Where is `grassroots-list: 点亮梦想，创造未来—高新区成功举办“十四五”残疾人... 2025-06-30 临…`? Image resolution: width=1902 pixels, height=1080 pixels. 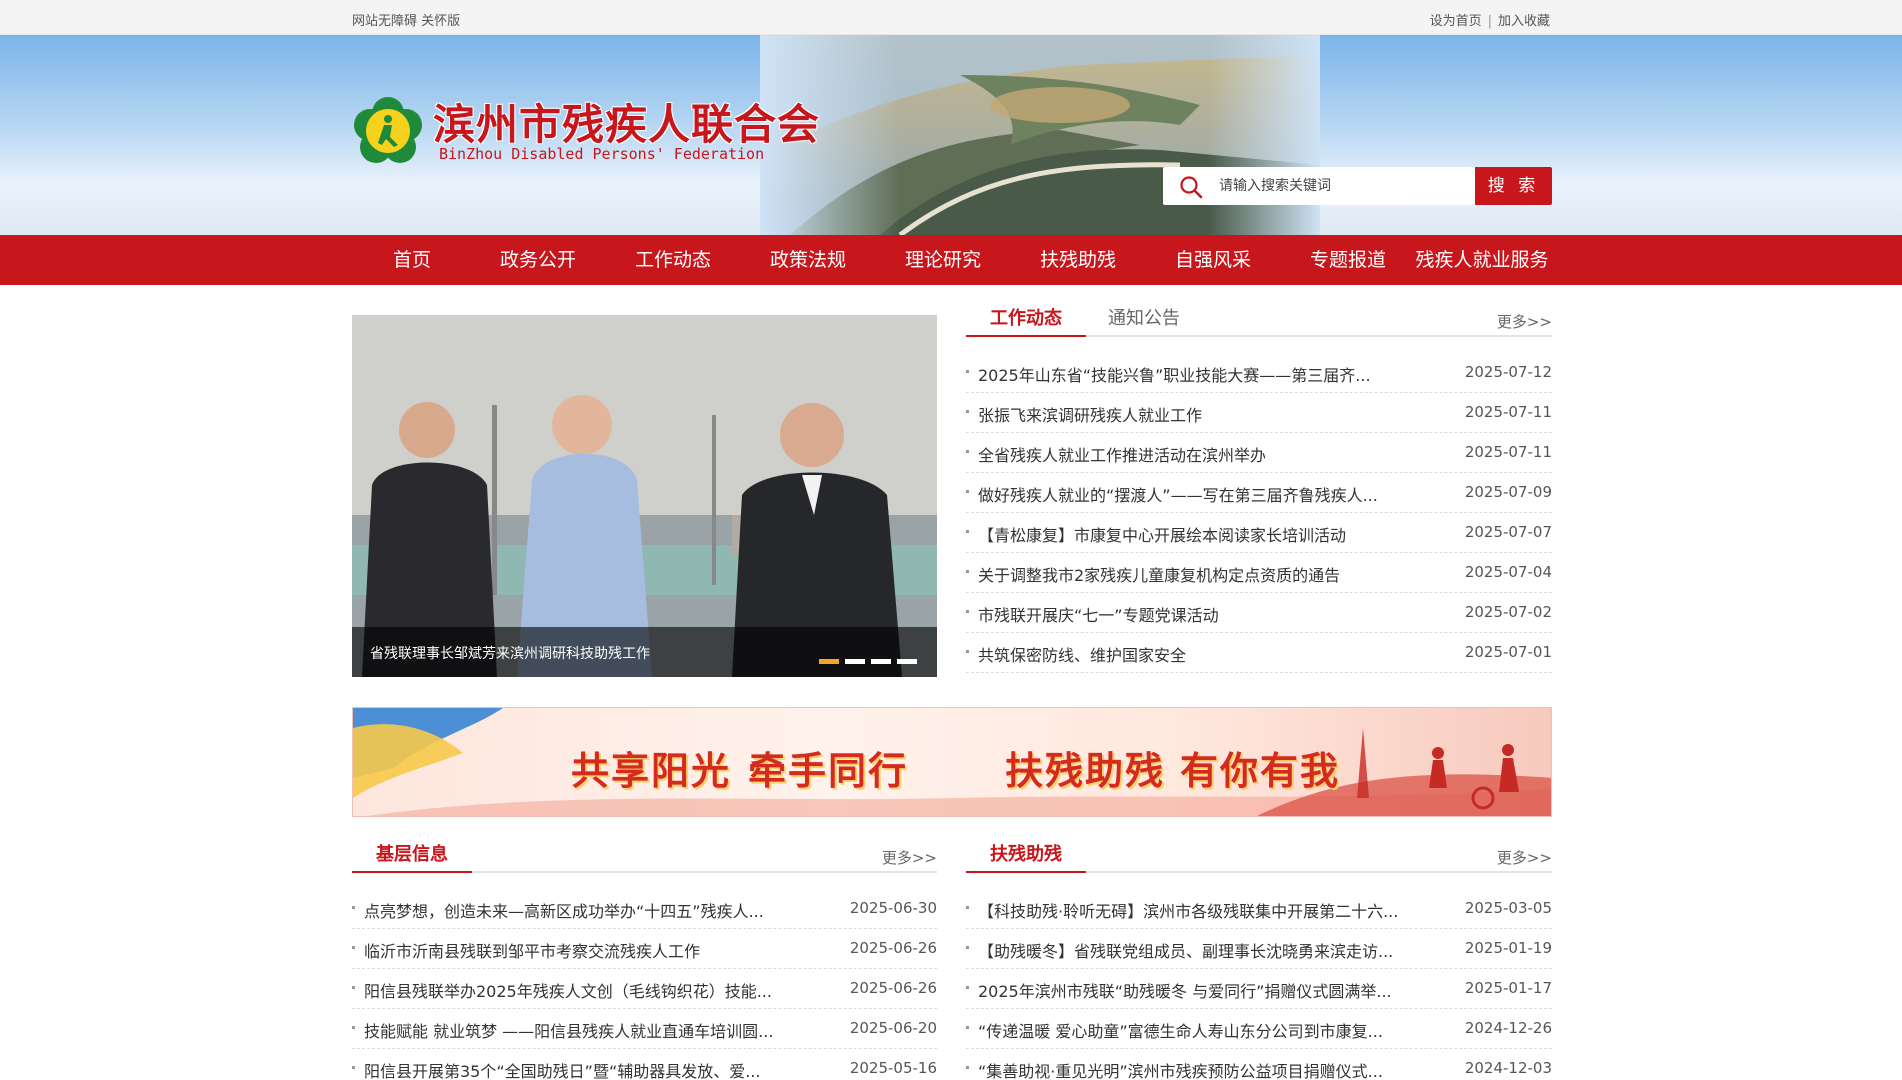
grassroots-list: 点亮梦想，创造未来—高新区成功举办“十四五”残疾人... 2025-06-30 临… is located at coordinates (644, 984).